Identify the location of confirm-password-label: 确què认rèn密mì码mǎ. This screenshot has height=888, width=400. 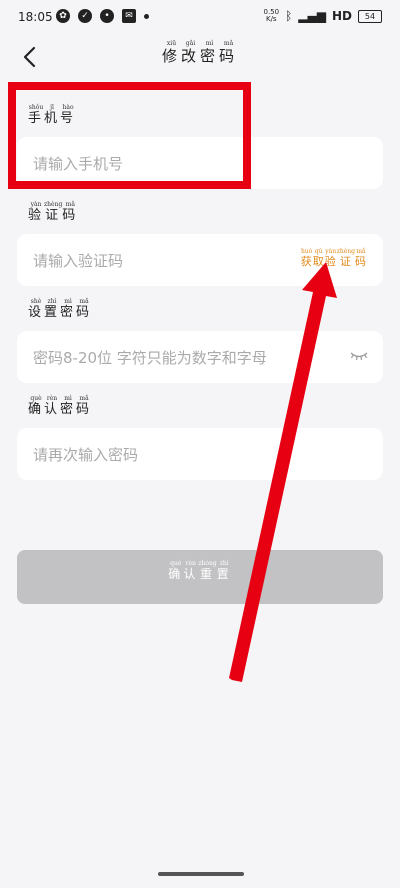
(60, 406).